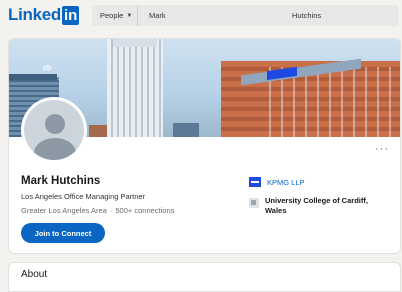 This screenshot has height=292, width=402. What do you see at coordinates (245, 15) in the screenshot?
I see `people-search-bar: People ▼ Mark Hutchins` at bounding box center [245, 15].